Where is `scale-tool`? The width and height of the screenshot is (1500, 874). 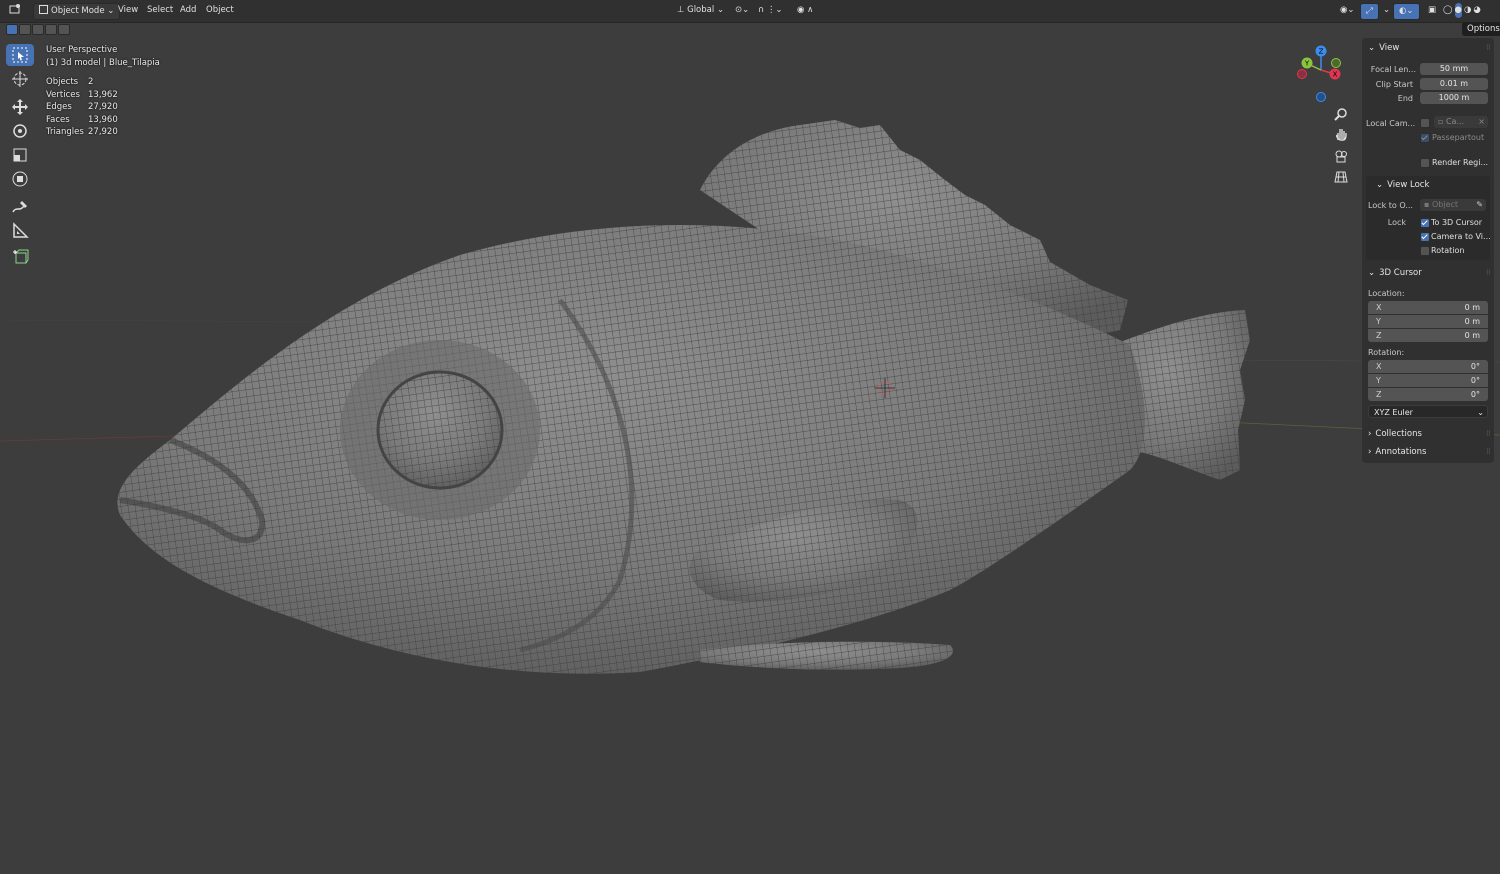 scale-tool is located at coordinates (20, 155).